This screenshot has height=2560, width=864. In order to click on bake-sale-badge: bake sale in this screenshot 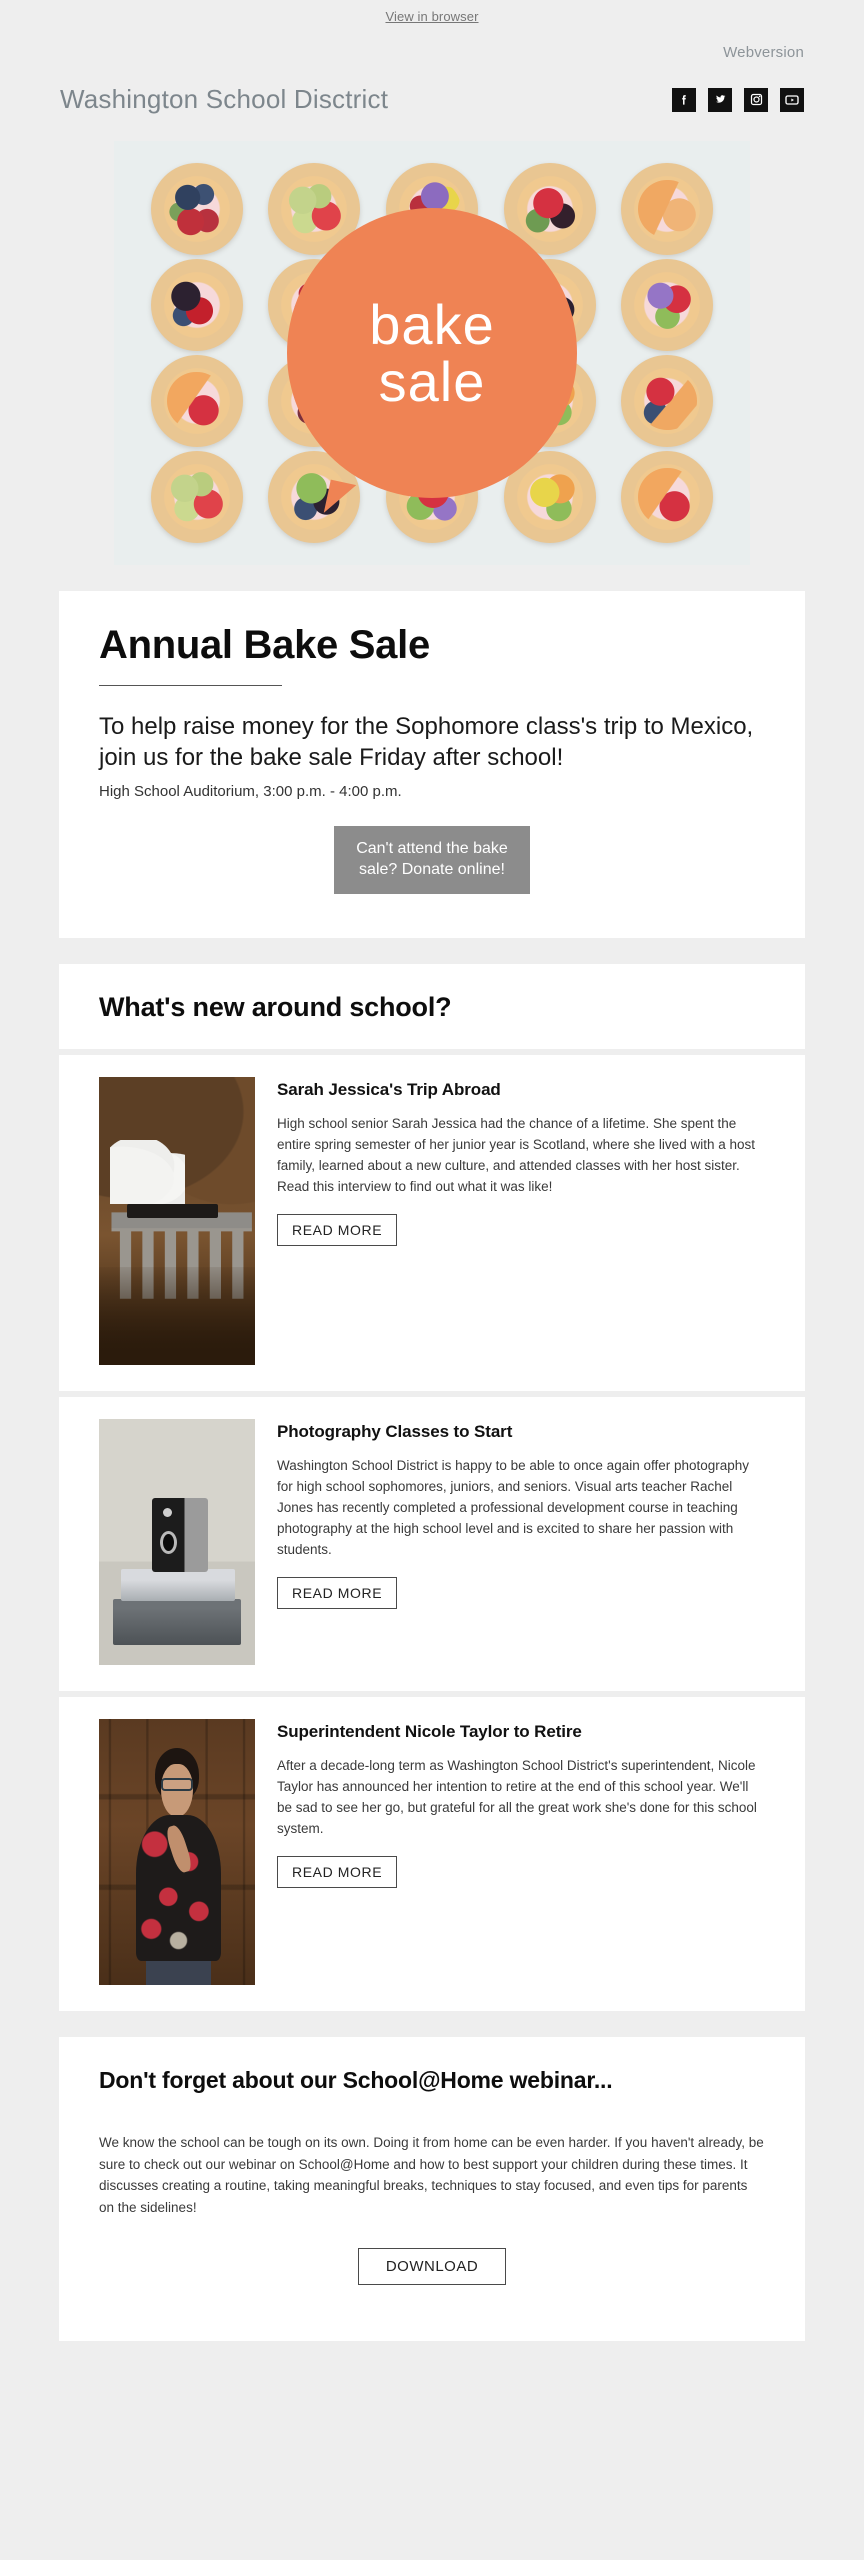, I will do `click(432, 353)`.